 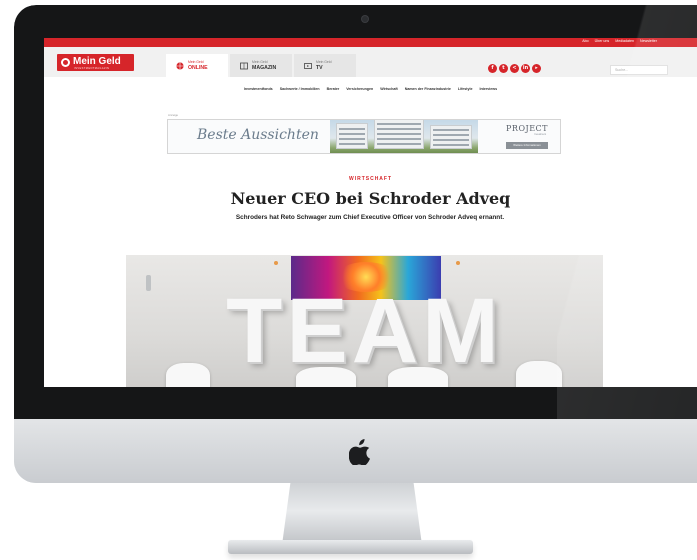 What do you see at coordinates (319, 68) in the screenshot?
I see `tab-tv-label: TV` at bounding box center [319, 68].